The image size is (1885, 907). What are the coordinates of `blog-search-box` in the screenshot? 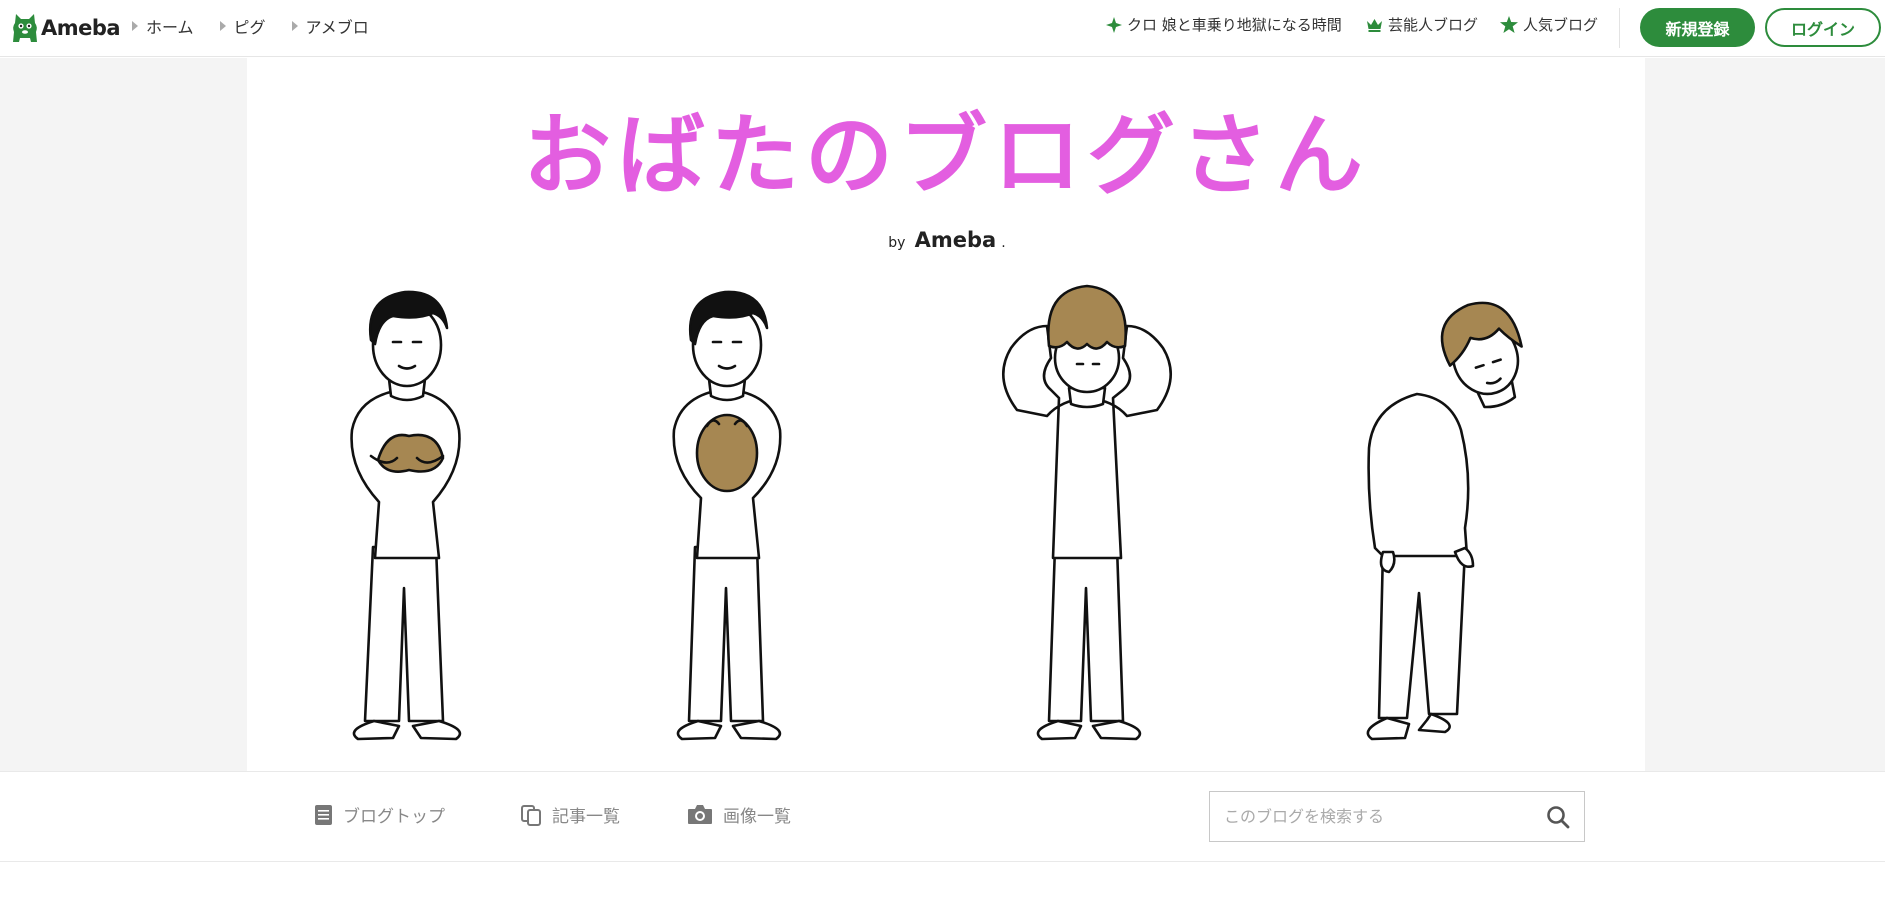 It's located at (1397, 816).